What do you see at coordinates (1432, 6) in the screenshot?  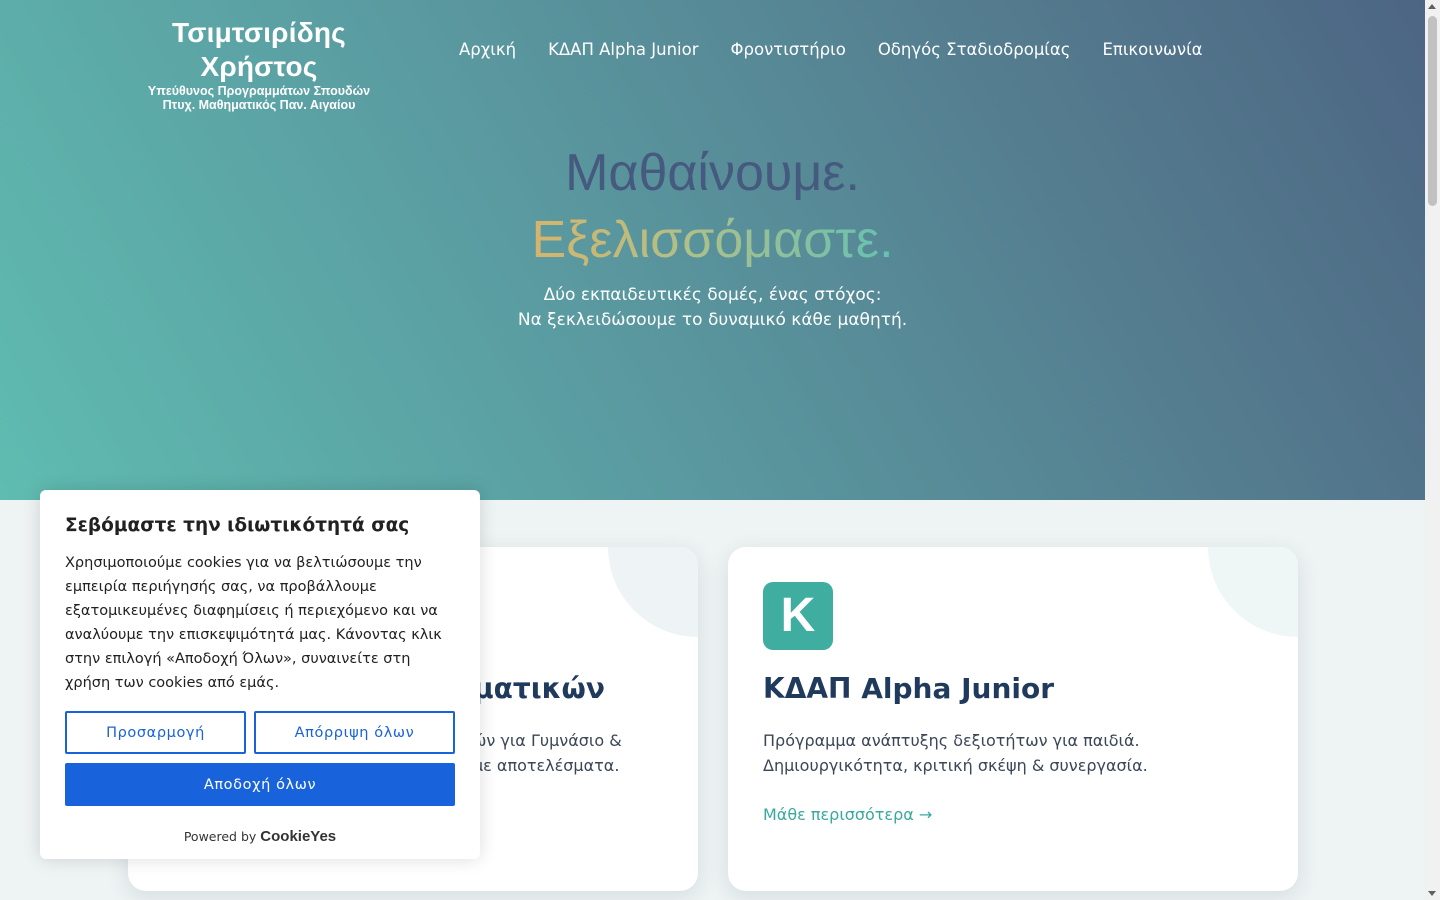 I see `scroll-up-arrow-icon` at bounding box center [1432, 6].